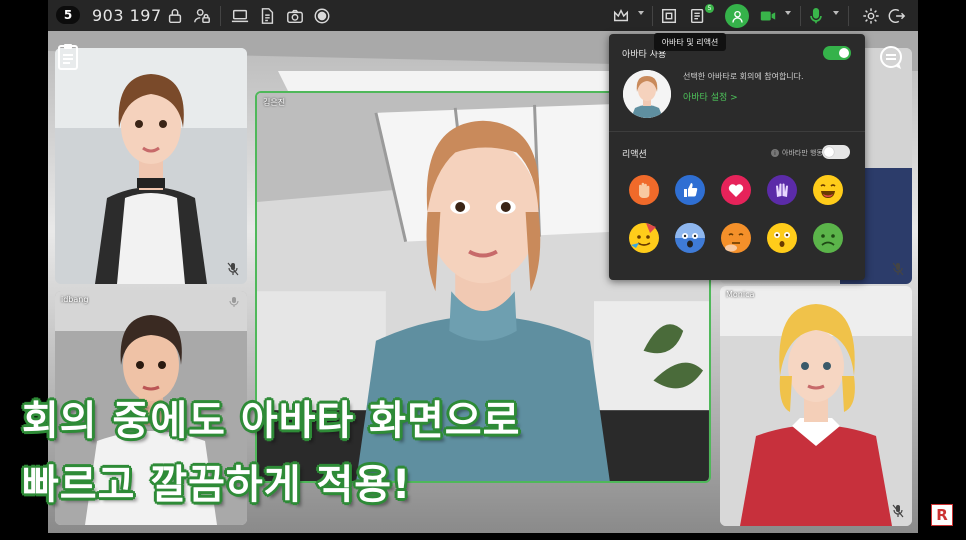 Image resolution: width=966 pixels, height=540 pixels. I want to click on participant-name: idbang, so click(75, 299).